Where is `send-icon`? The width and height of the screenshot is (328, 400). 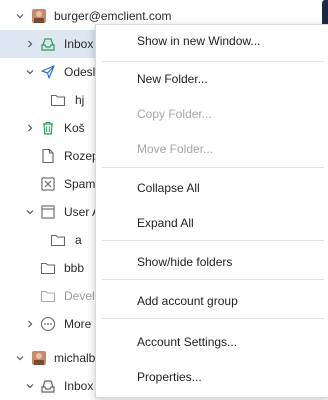
send-icon is located at coordinates (48, 72).